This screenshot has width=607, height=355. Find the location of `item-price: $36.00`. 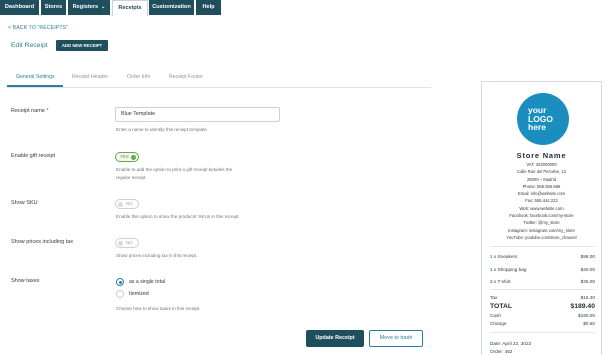

item-price: $36.00 is located at coordinates (587, 281).